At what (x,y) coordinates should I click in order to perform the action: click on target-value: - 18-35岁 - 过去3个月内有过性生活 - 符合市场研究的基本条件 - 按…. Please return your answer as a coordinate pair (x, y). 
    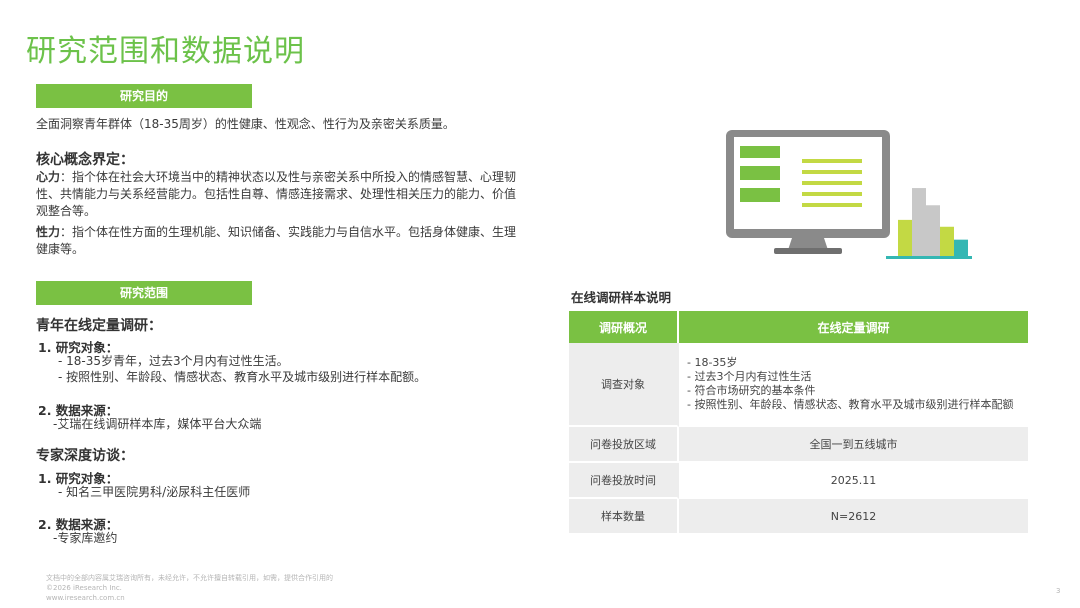
    Looking at the image, I should click on (853, 385).